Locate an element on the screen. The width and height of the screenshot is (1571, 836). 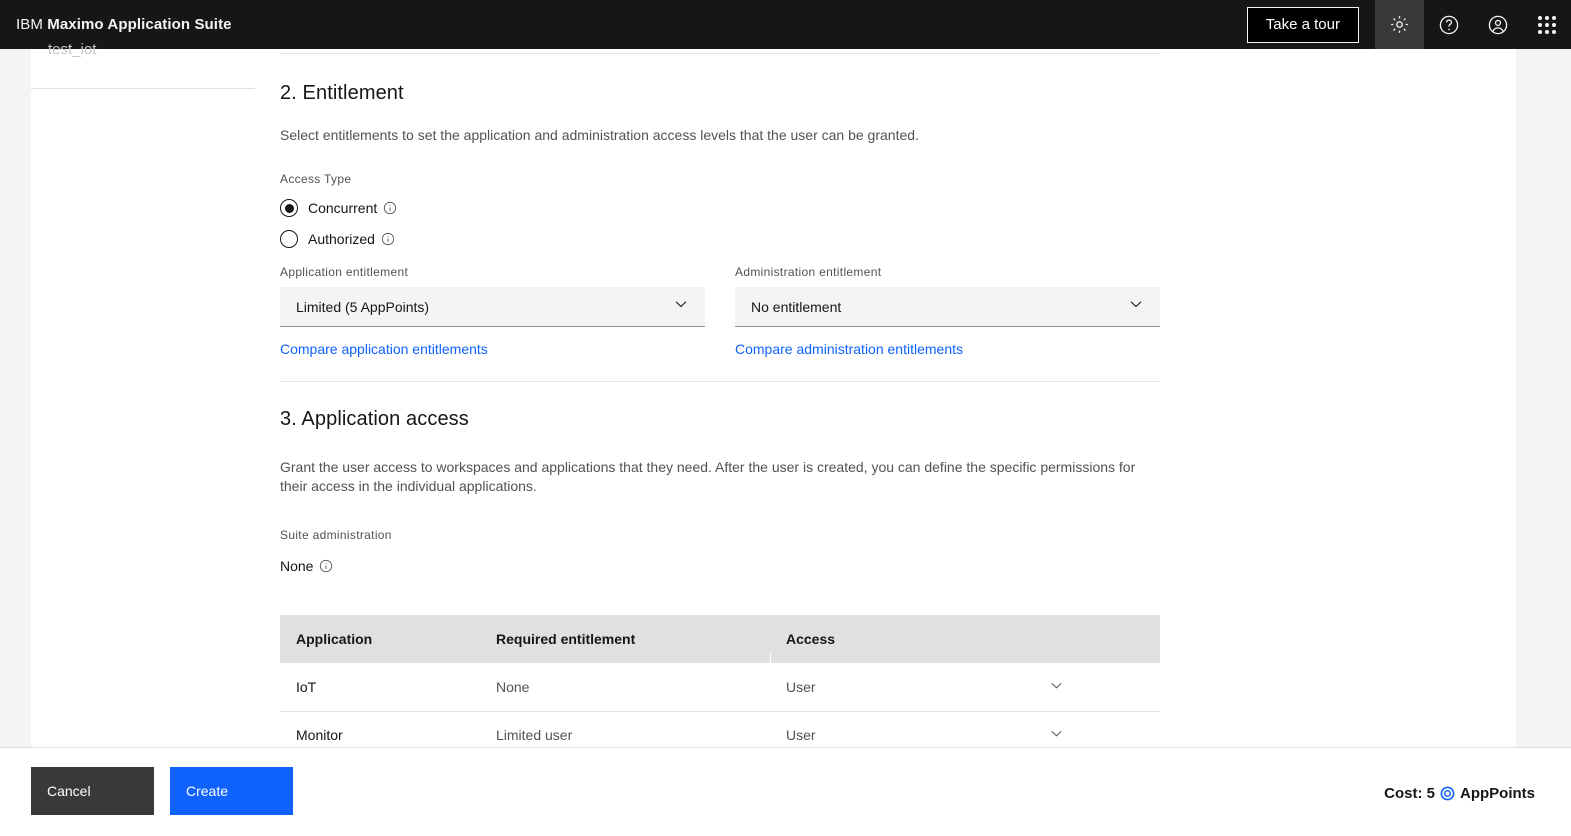
administration-entitlement-select: No entitlement is located at coordinates (947, 307).